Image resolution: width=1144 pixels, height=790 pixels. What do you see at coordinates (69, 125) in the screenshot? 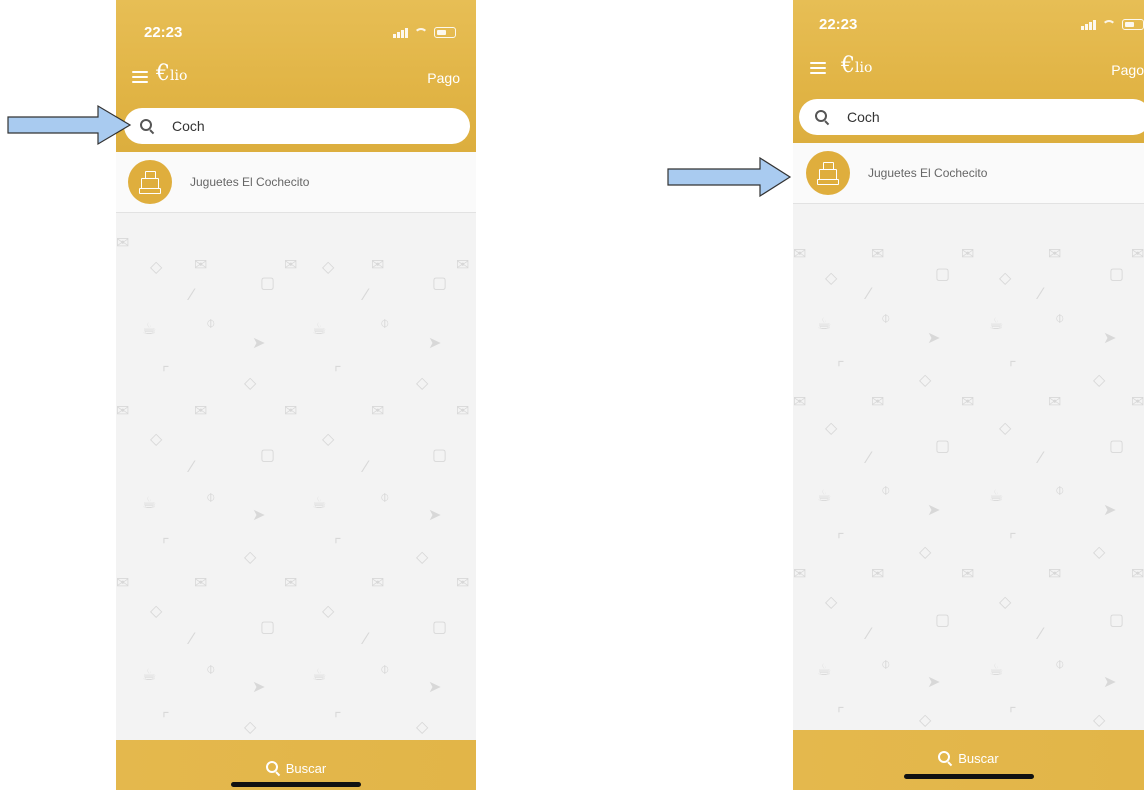
I see `arrow-to-search` at bounding box center [69, 125].